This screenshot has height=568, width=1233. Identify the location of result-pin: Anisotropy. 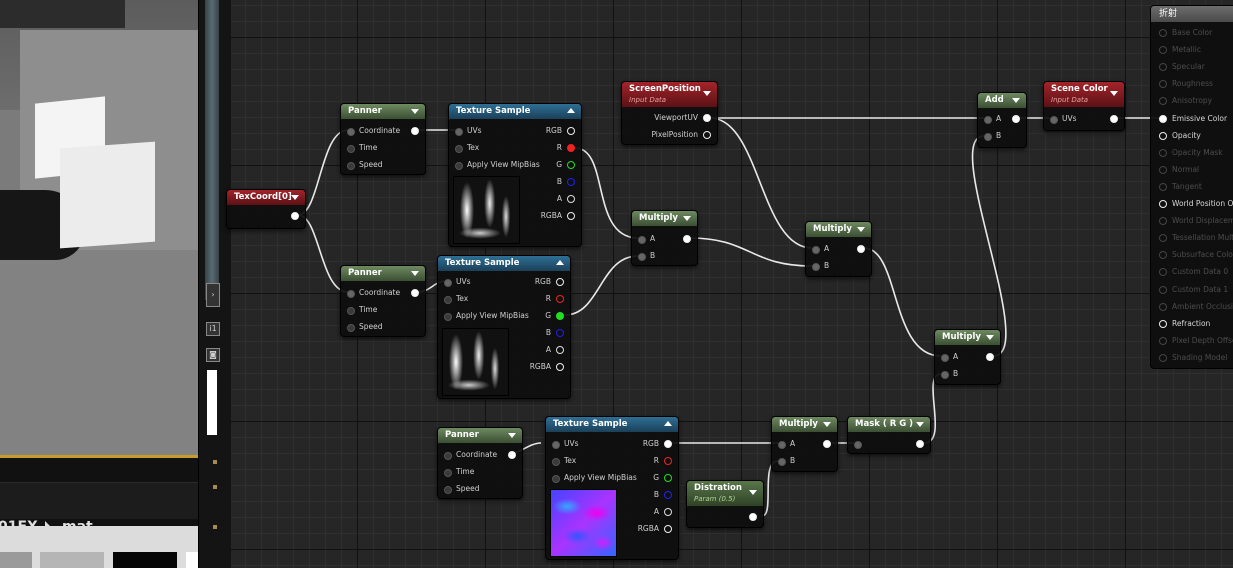
(1185, 101).